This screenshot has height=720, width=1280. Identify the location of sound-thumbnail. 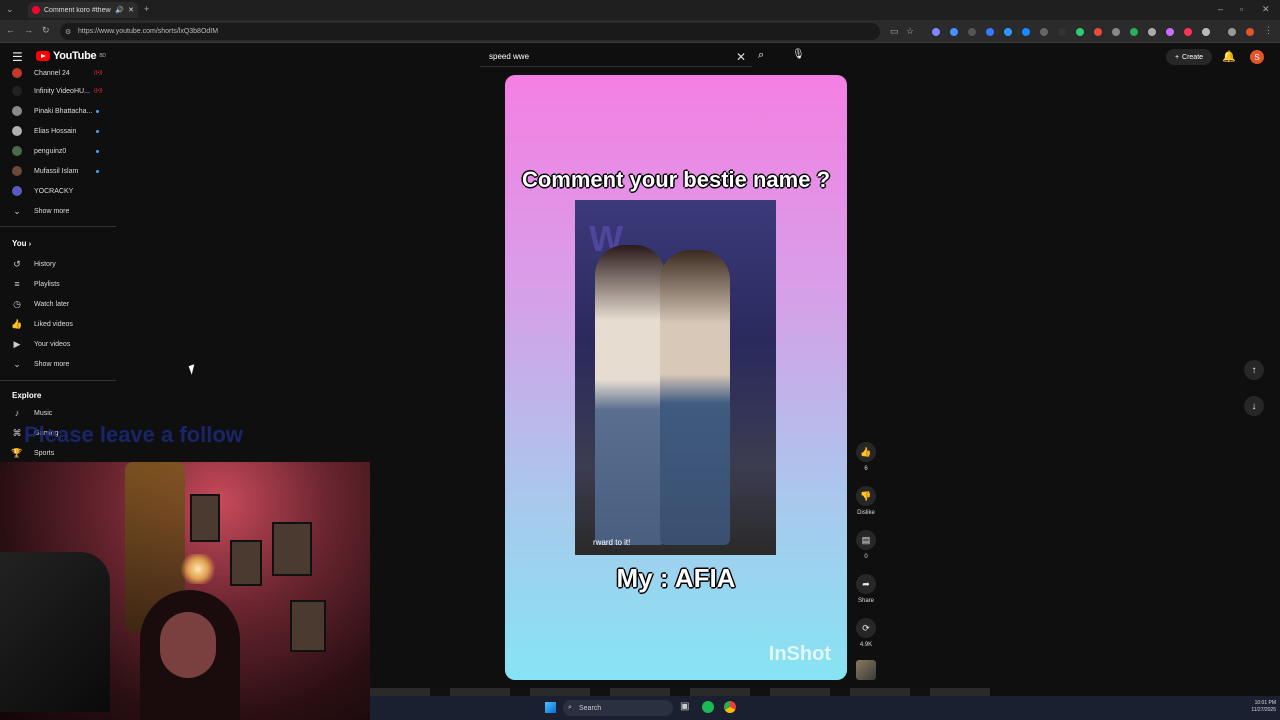
(866, 670).